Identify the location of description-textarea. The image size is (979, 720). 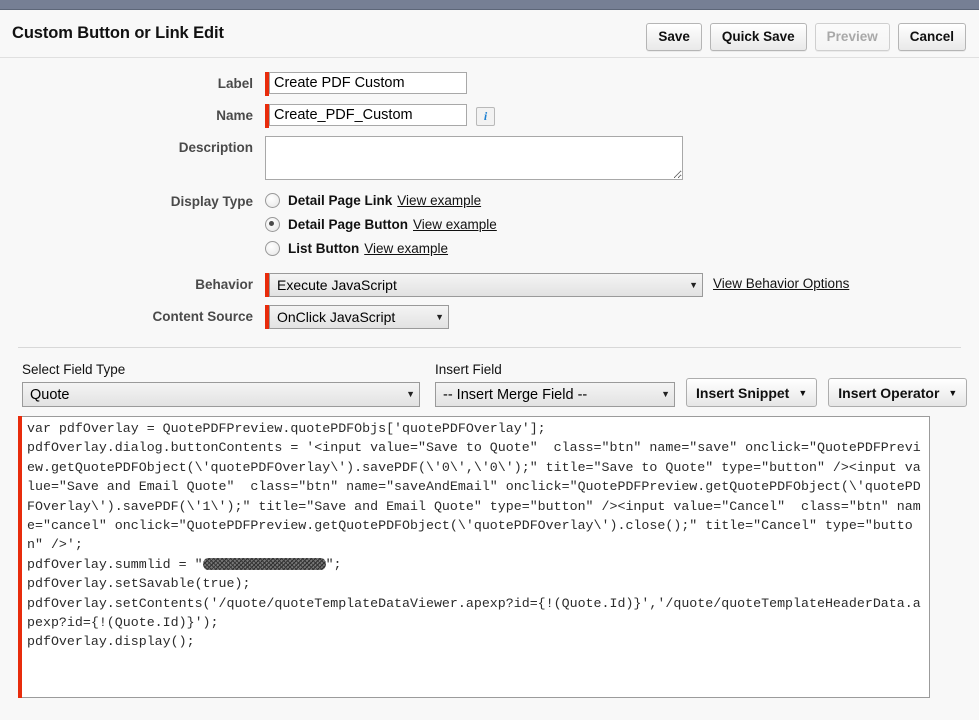
(474, 158).